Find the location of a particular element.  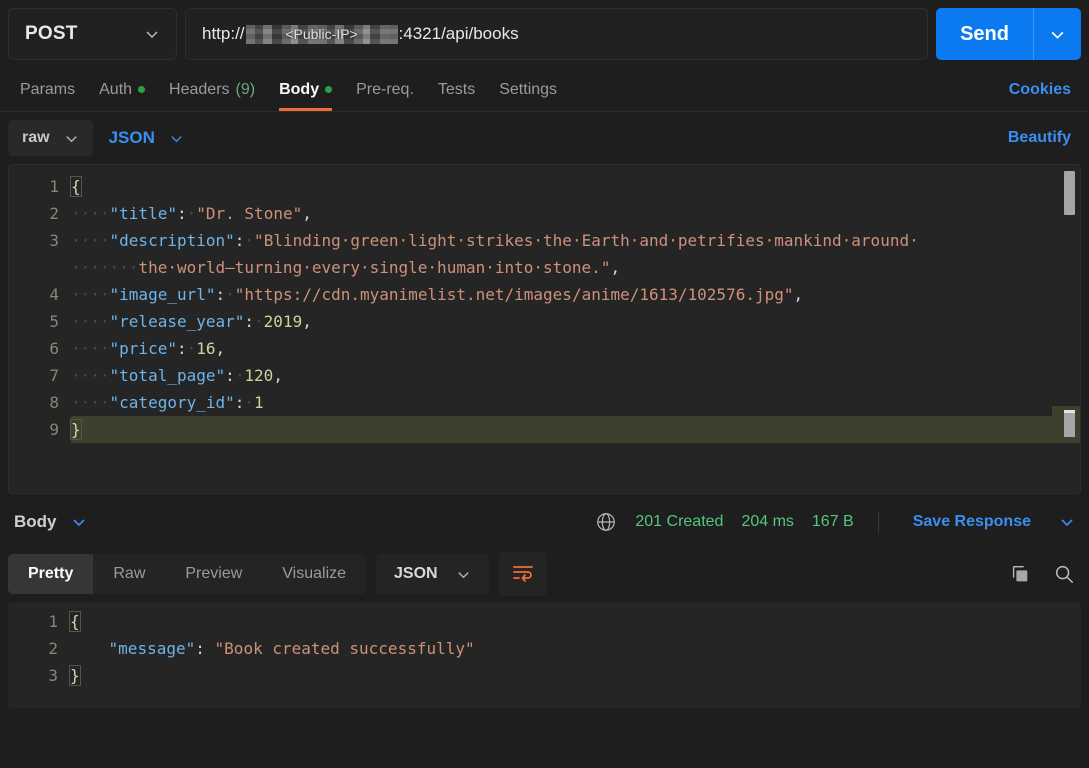

body-mode-label: raw is located at coordinates (36, 137).